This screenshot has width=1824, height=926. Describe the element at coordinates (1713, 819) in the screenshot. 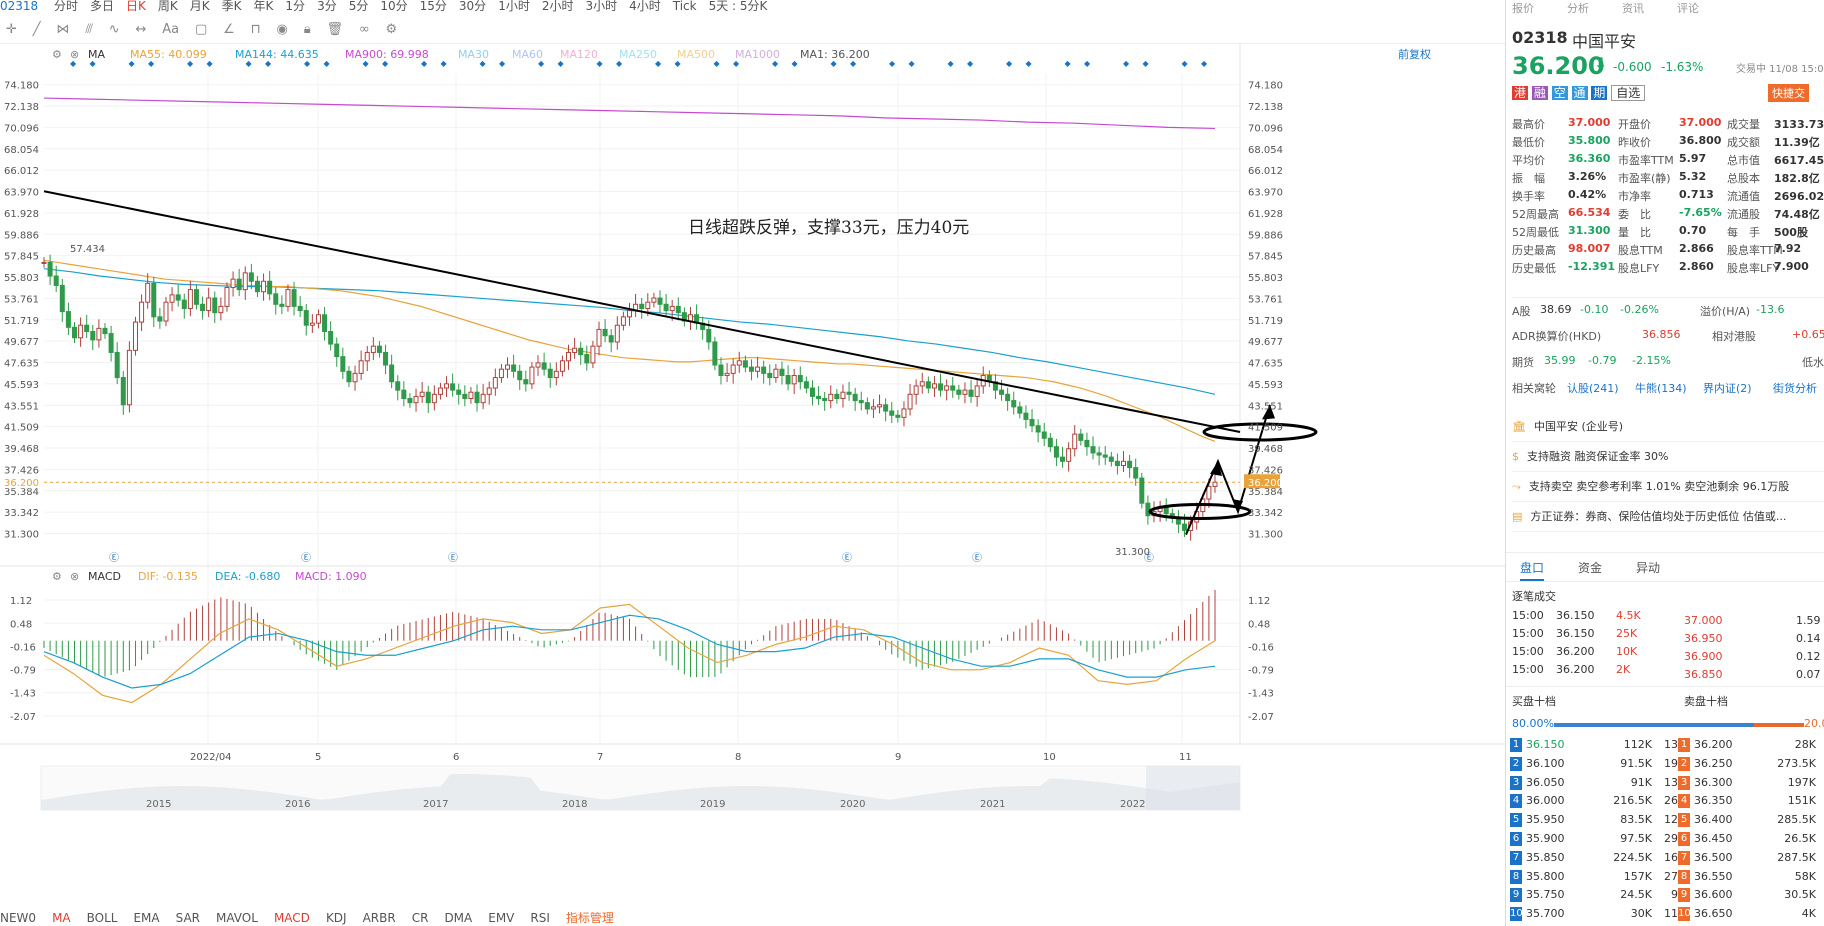

I see `ask-price: 36.400` at that location.